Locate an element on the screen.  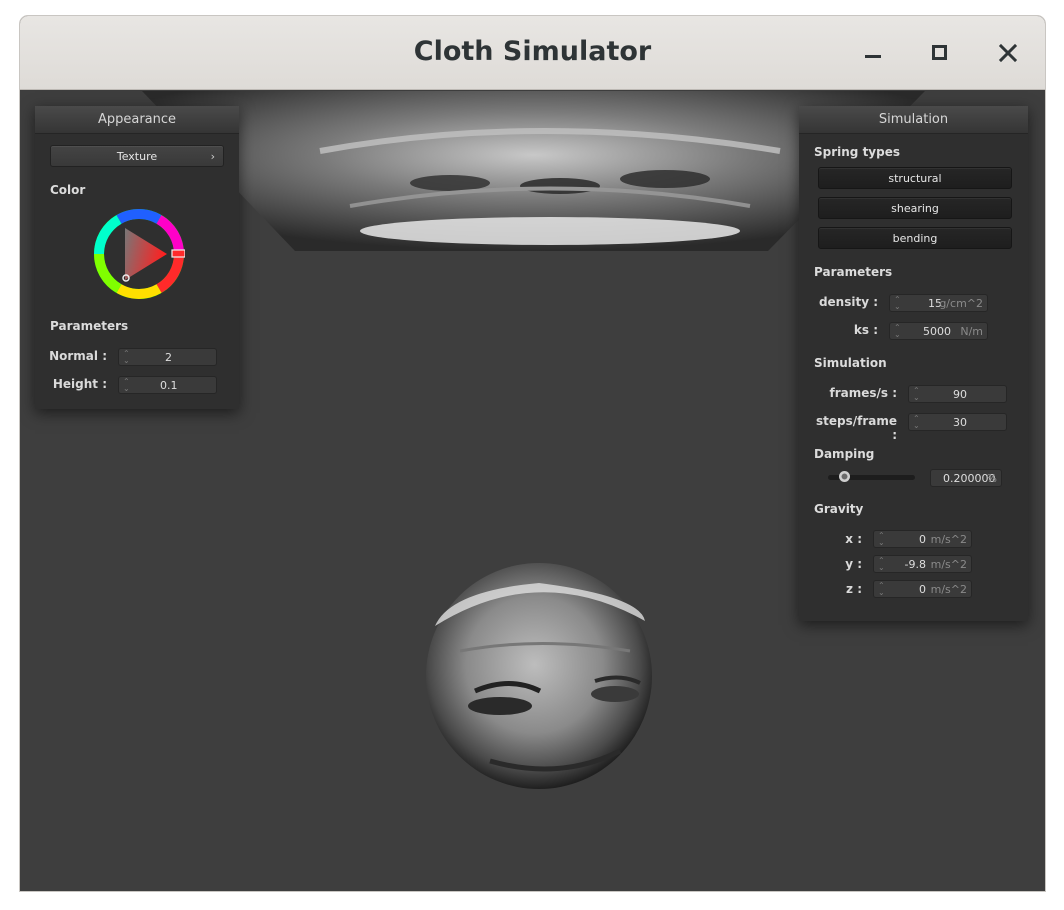
ks-value: 5000 is located at coordinates (937, 331).